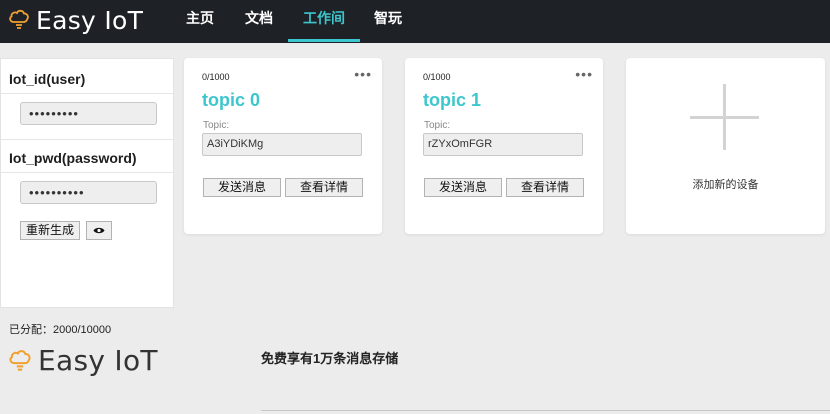 This screenshot has height=414, width=830. I want to click on add-device-label: 添加新的设备, so click(725, 185).